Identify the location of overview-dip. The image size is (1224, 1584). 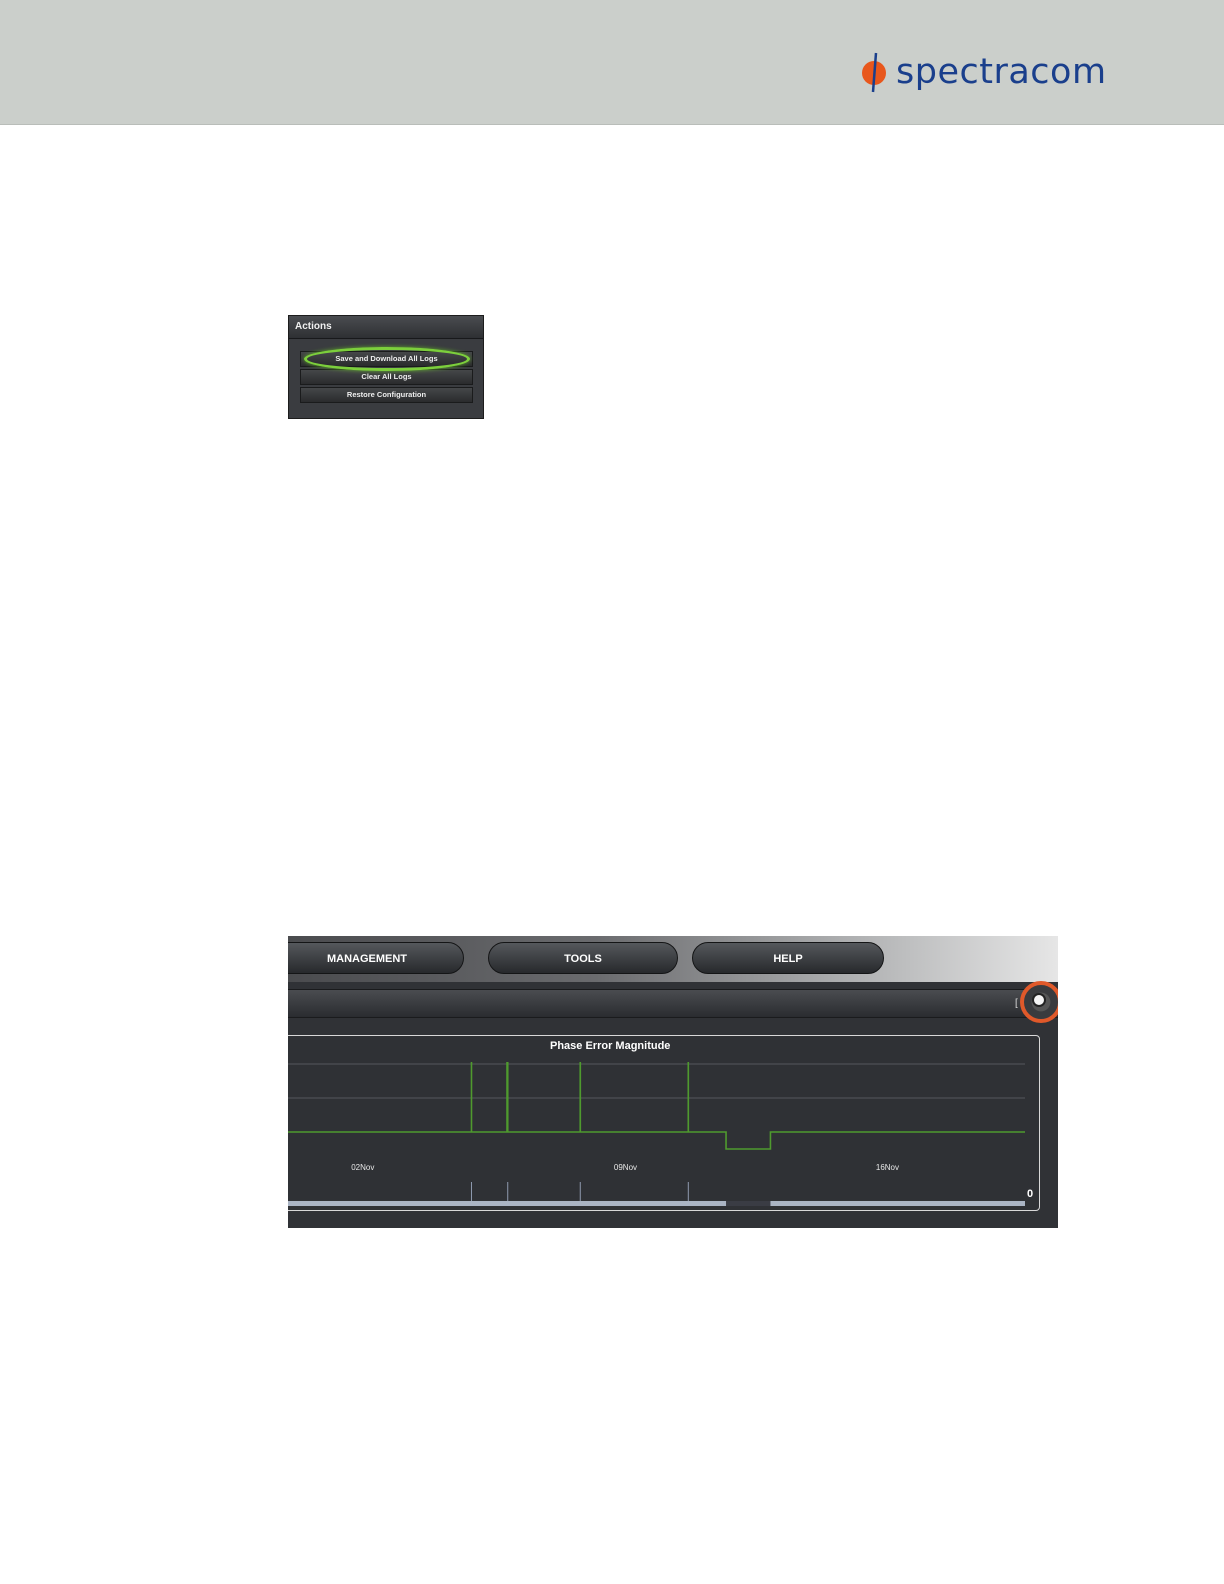
(748, 1203).